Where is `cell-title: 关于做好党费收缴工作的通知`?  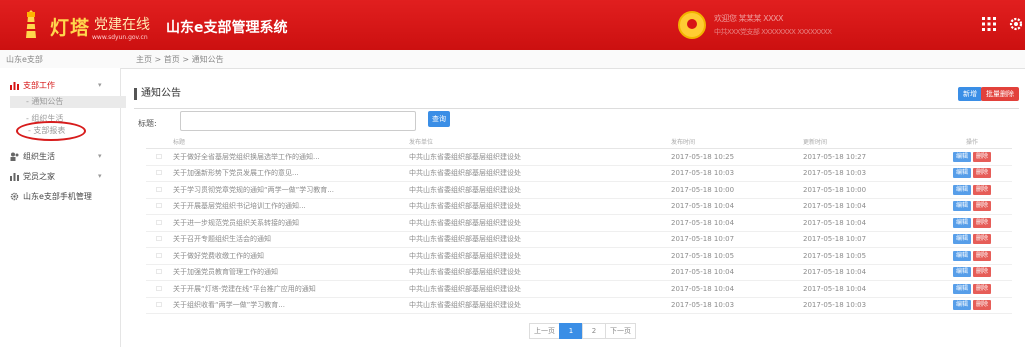 cell-title: 关于做好党费收缴工作的通知 is located at coordinates (290, 256).